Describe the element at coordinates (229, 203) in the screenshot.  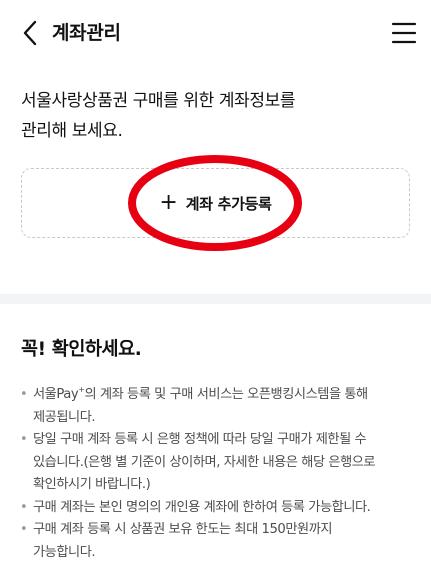
I see `add-account-label: 계좌 추가등록` at that location.